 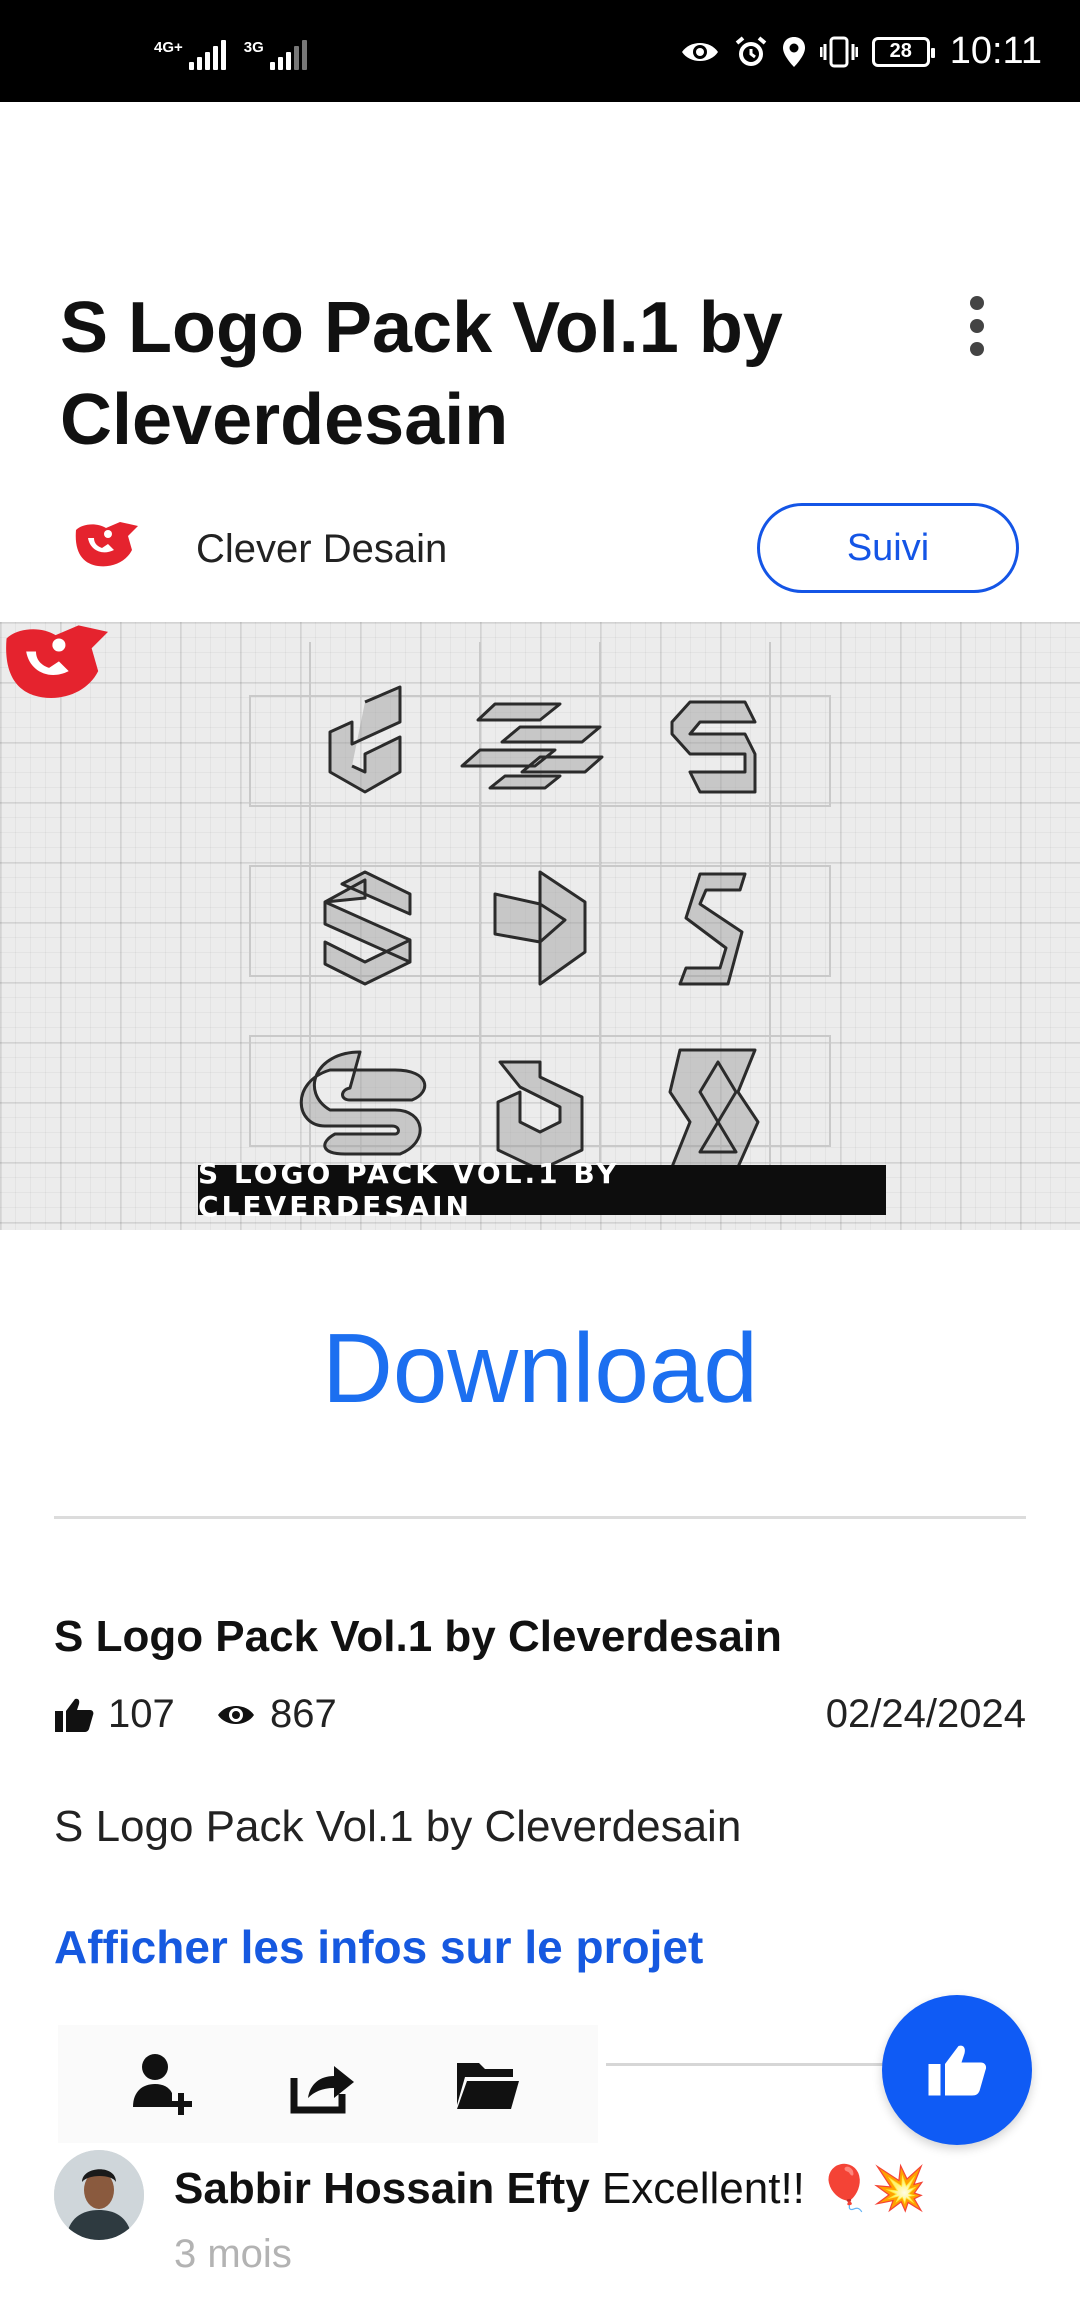 What do you see at coordinates (253, 47) in the screenshot?
I see `network-type-label: 3G` at bounding box center [253, 47].